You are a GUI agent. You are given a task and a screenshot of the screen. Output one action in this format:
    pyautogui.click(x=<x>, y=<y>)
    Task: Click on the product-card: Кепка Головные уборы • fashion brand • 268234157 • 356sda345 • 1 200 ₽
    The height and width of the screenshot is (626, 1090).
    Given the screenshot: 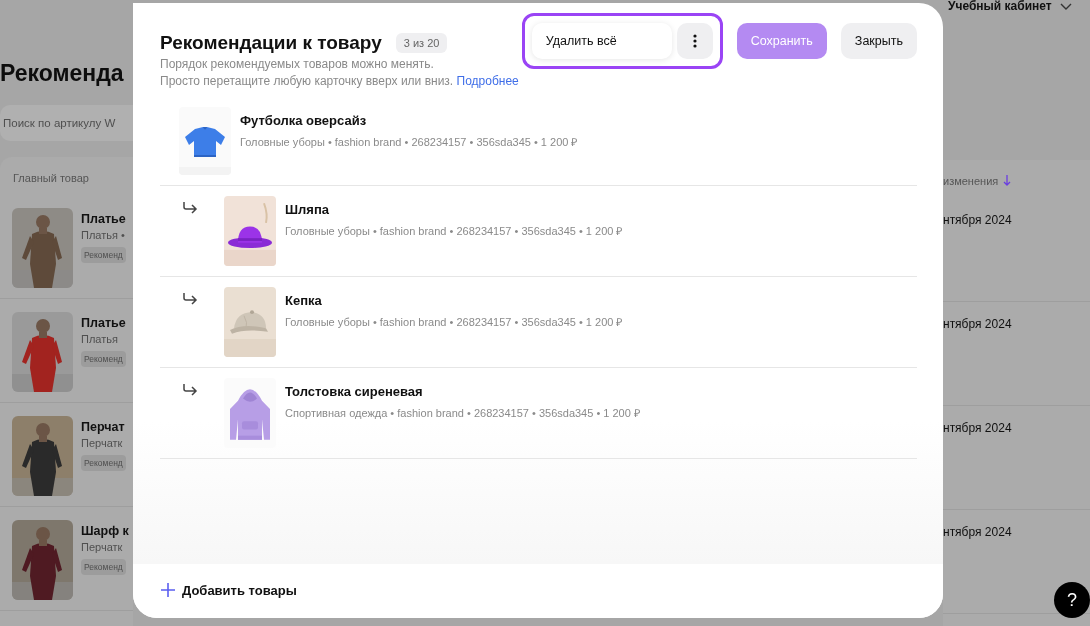 What is the action you would take?
    pyautogui.click(x=538, y=322)
    